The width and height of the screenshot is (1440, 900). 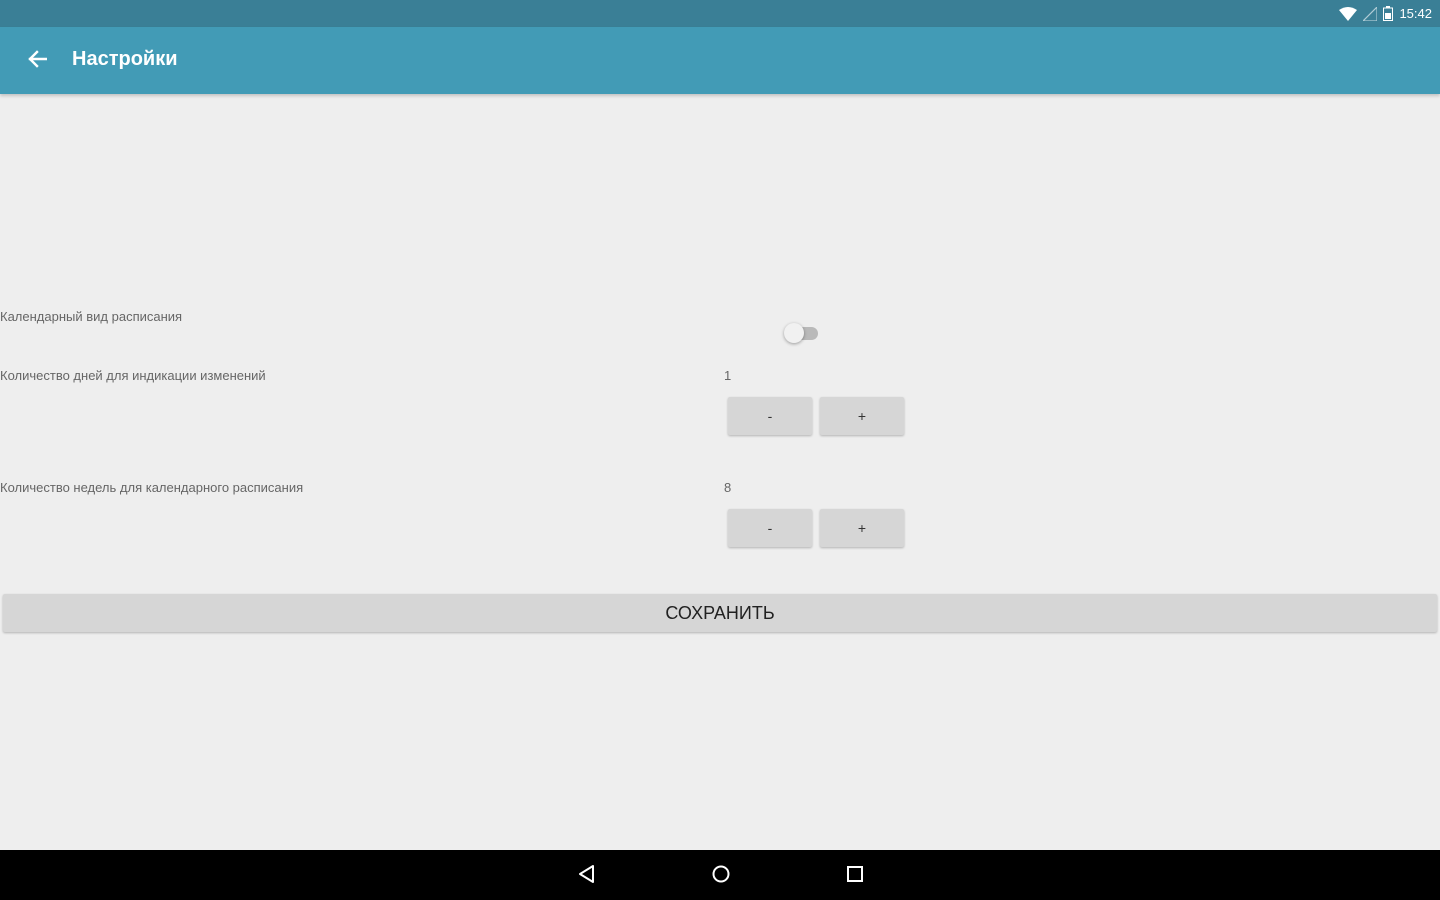 What do you see at coordinates (728, 487) in the screenshot?
I see `calendar-weeks-value: 8` at bounding box center [728, 487].